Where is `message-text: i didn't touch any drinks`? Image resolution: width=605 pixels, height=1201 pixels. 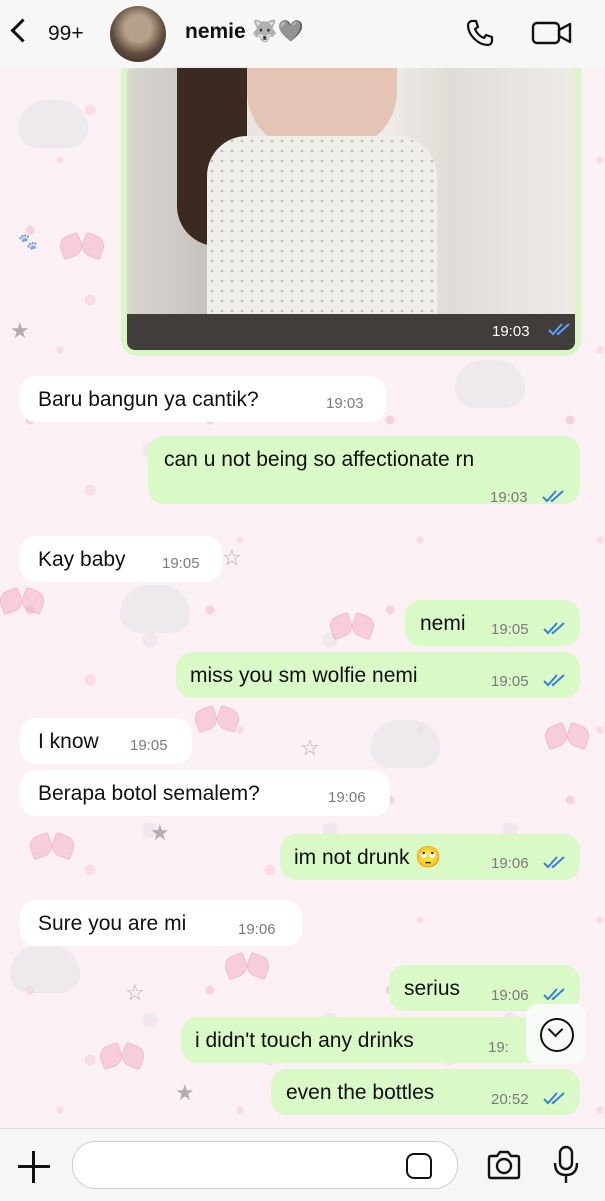
message-text: i didn't touch any drinks is located at coordinates (304, 1040).